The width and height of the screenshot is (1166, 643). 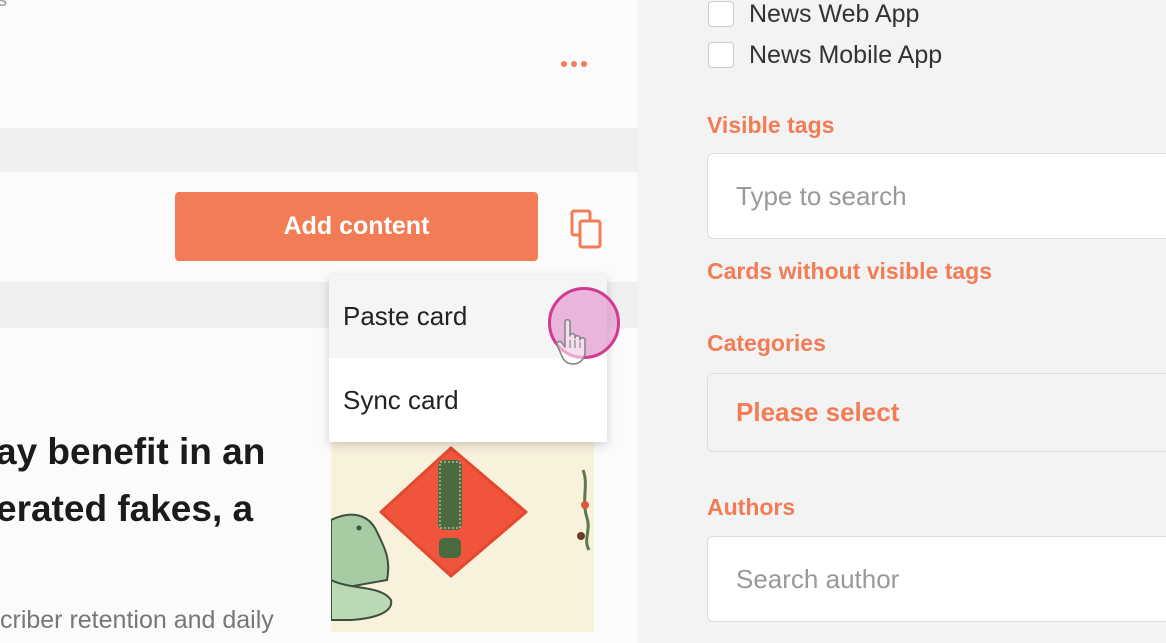 I want to click on add-content-bar: Add content, so click(x=319, y=227).